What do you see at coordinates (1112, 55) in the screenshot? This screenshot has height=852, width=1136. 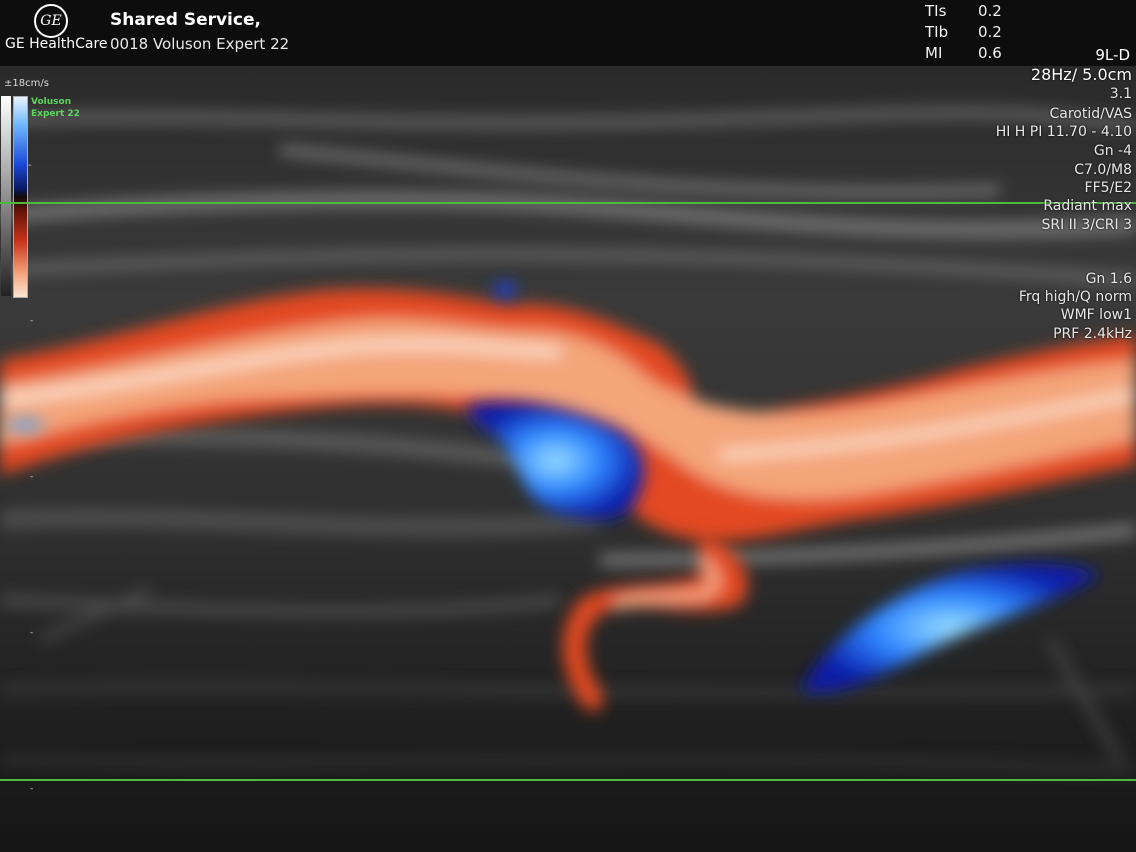 I see `probe-name: 9L-D` at bounding box center [1112, 55].